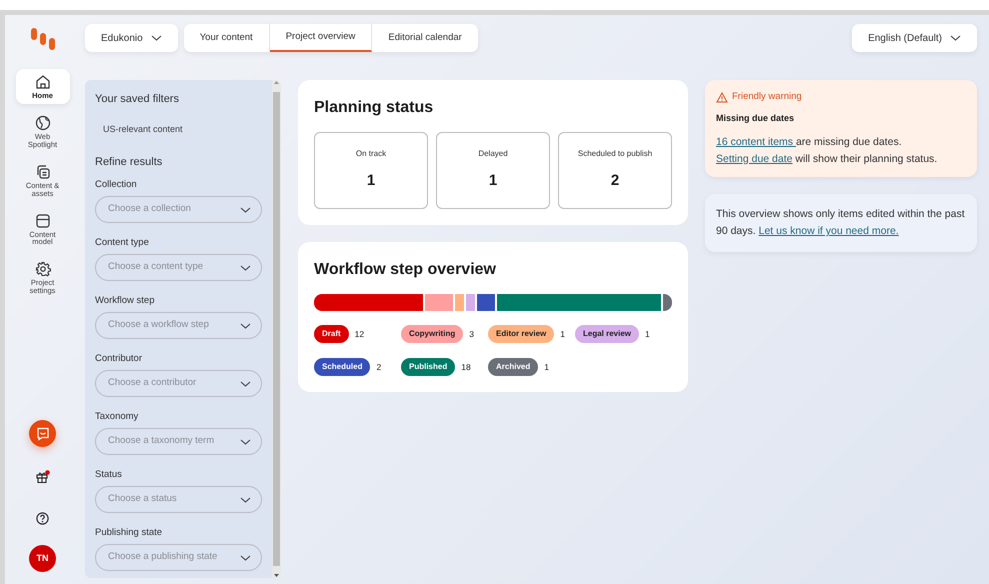  Describe the element at coordinates (131, 38) in the screenshot. I see `project-dropdown: Edukonio` at that location.